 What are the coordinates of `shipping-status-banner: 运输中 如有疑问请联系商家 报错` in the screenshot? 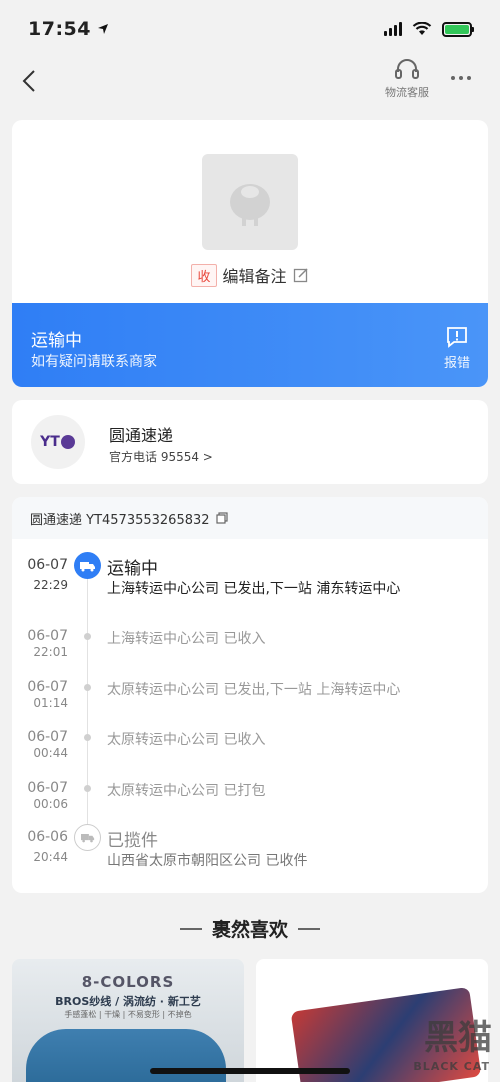 It's located at (250, 345).